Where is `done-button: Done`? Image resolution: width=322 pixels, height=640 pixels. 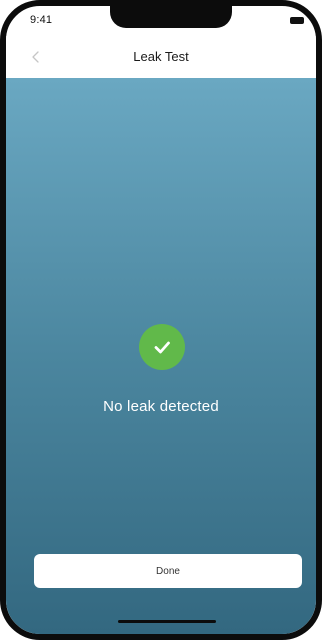
done-button: Done is located at coordinates (168, 571).